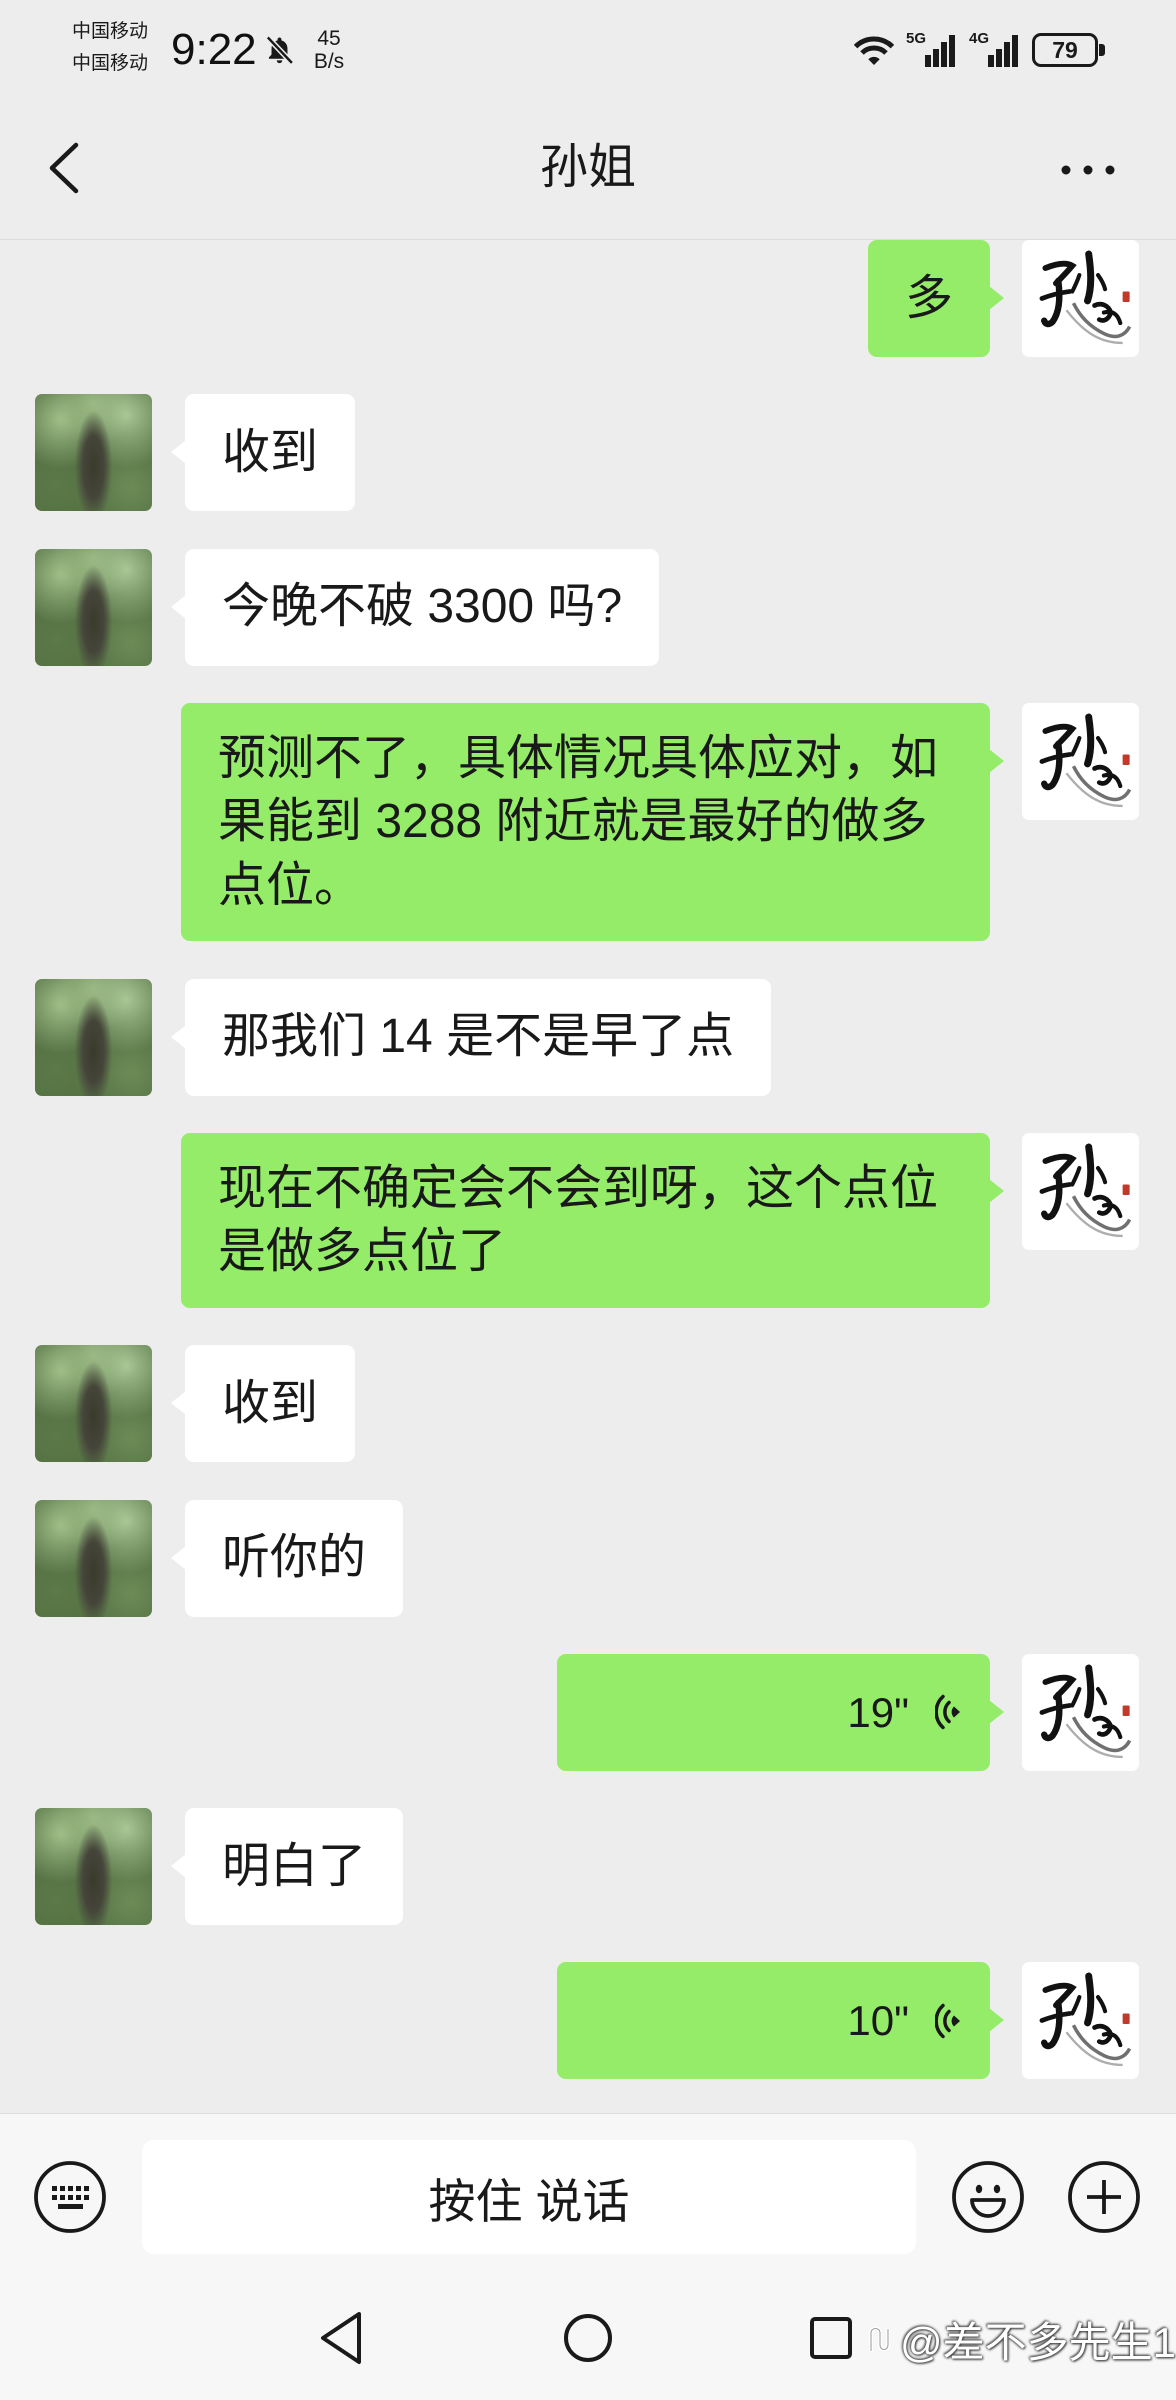 The image size is (1176, 2400). I want to click on input-bar: 按住 说话, so click(588, 2197).